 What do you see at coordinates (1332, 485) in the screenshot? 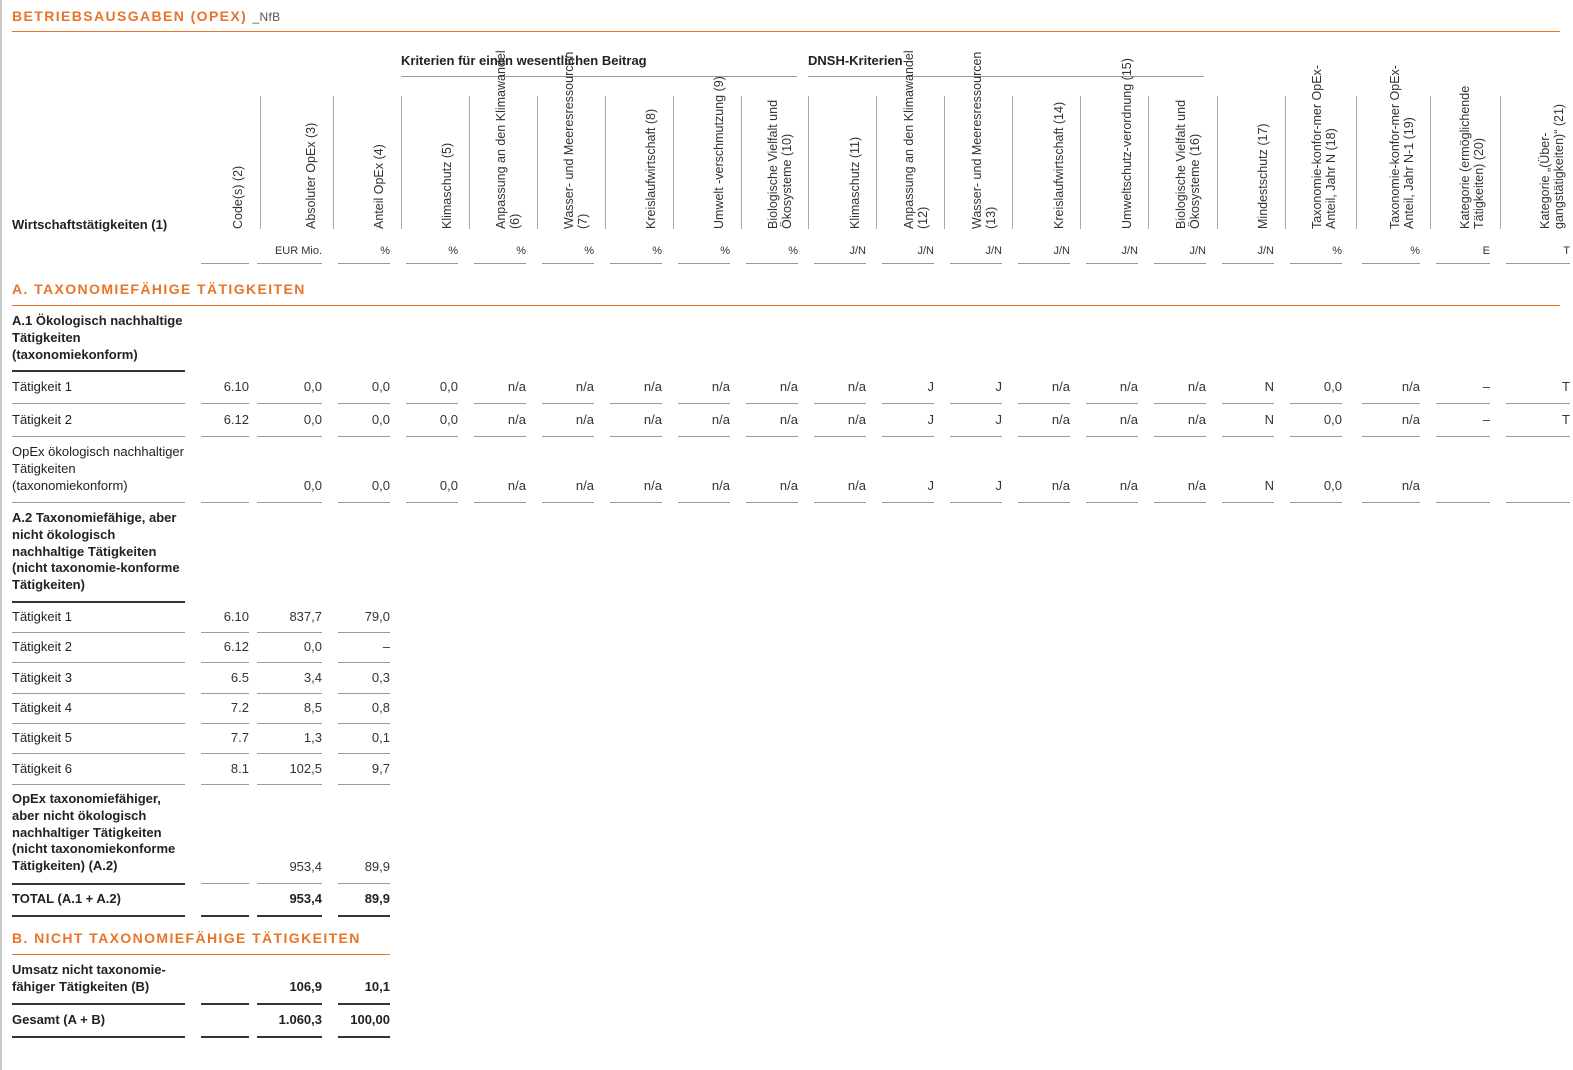
I see `cell-value: 0,0` at bounding box center [1332, 485].